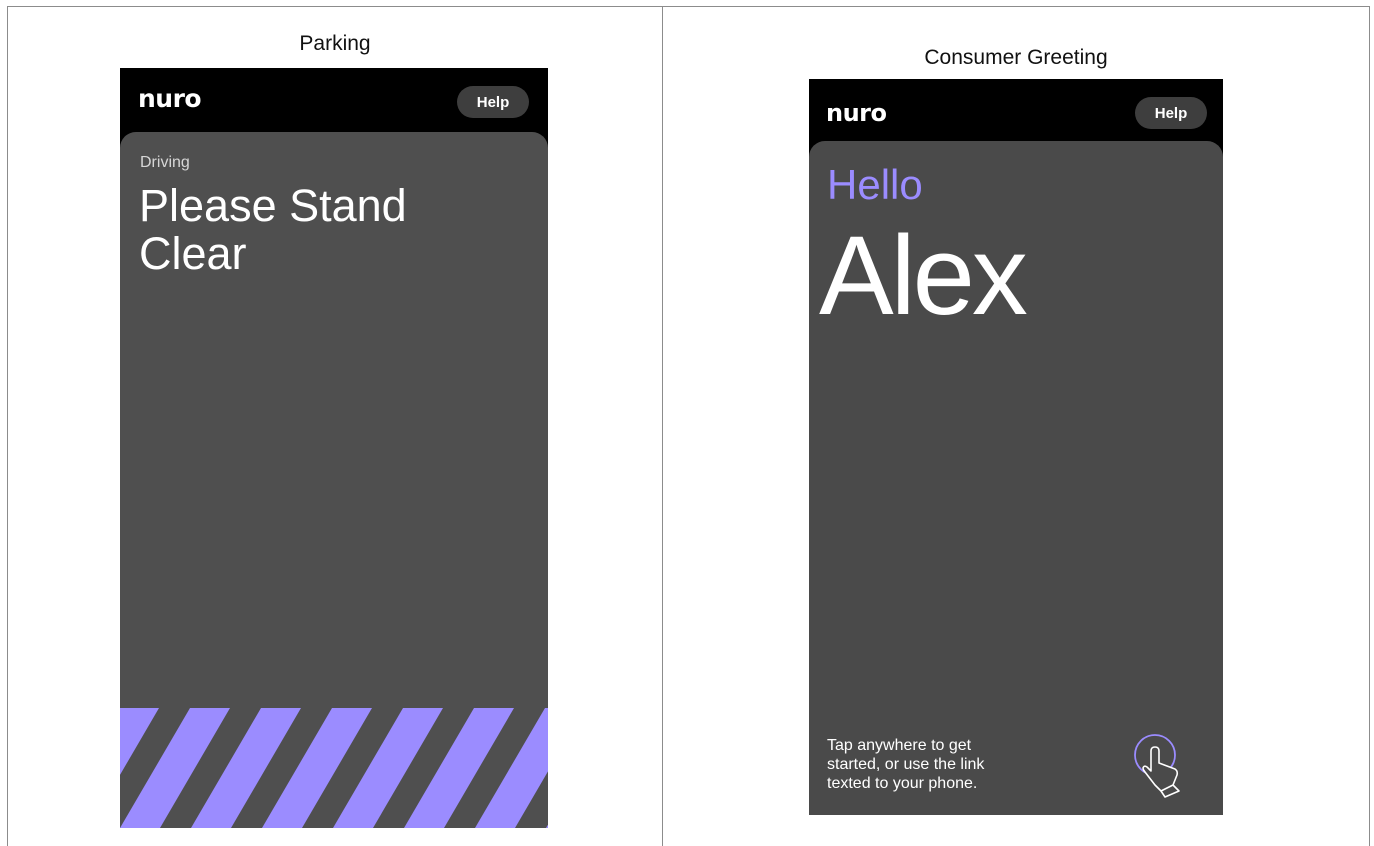 This screenshot has width=1374, height=846. I want to click on caption-consumer-greeting: Consumer Greeting, so click(1016, 57).